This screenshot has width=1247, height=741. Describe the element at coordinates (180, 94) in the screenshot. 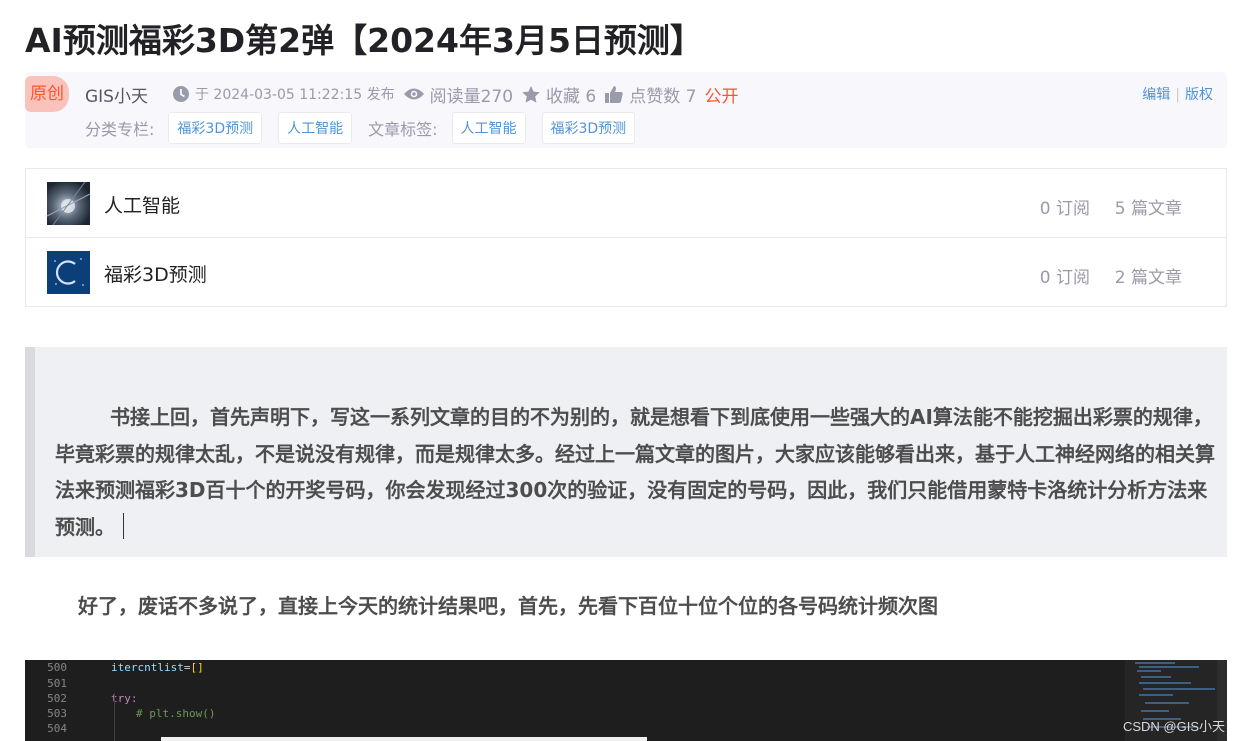

I see `clock-icon` at that location.